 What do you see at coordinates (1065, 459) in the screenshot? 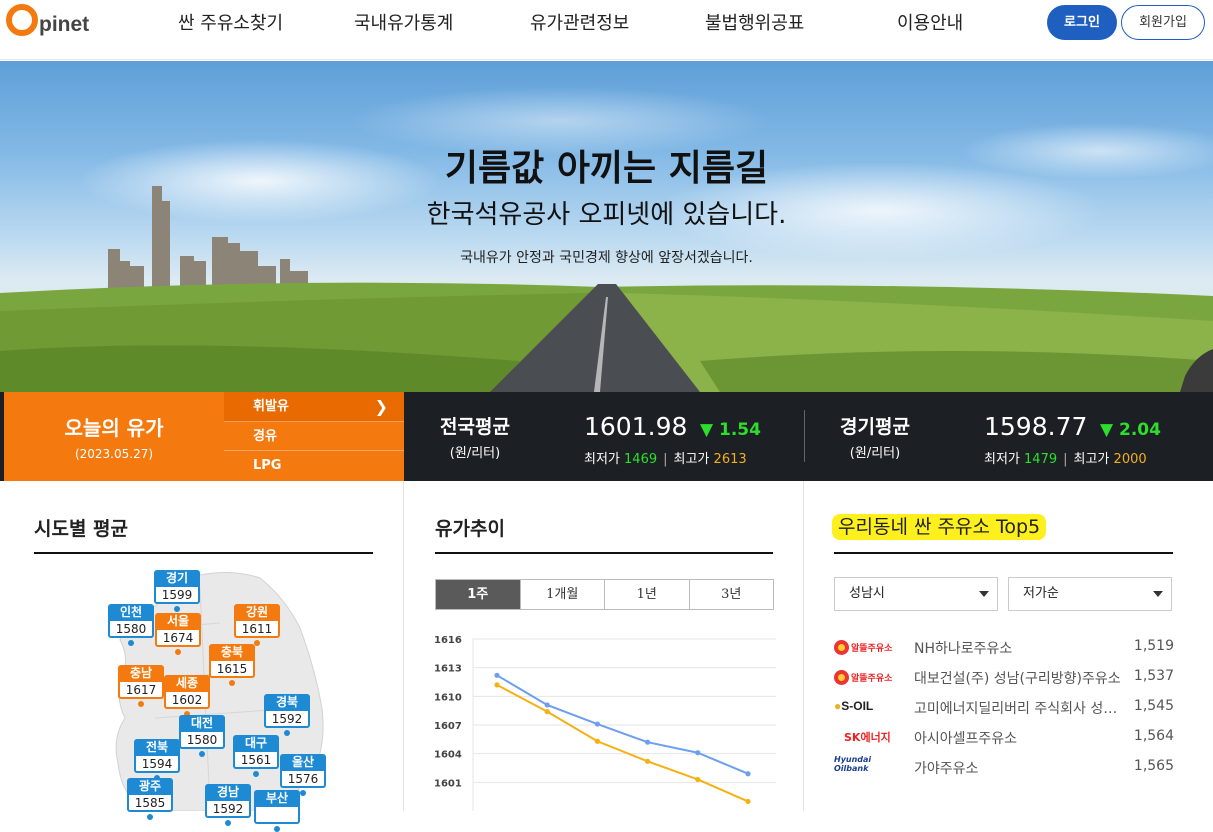
I see `region-low-high: 최저가 1479 | 최고가 2000` at bounding box center [1065, 459].